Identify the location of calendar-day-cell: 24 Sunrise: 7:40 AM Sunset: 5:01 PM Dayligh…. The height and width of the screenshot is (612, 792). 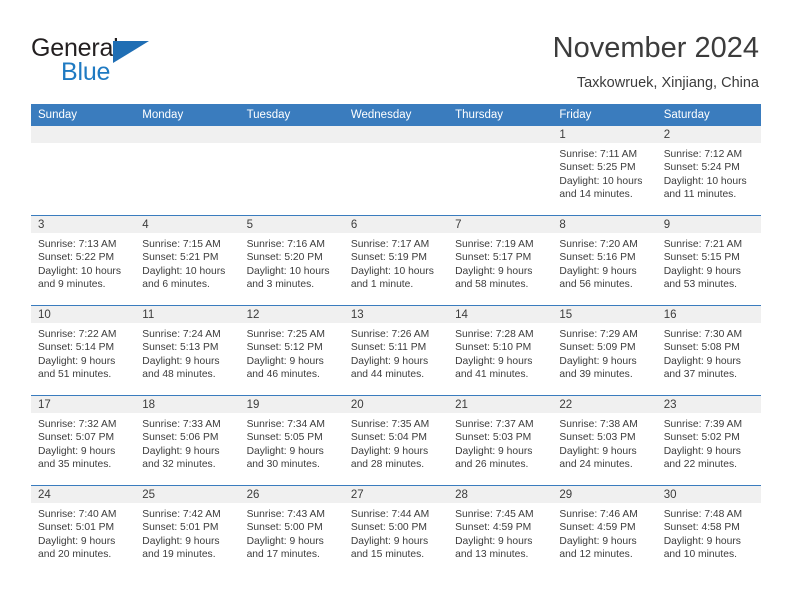
(83, 530).